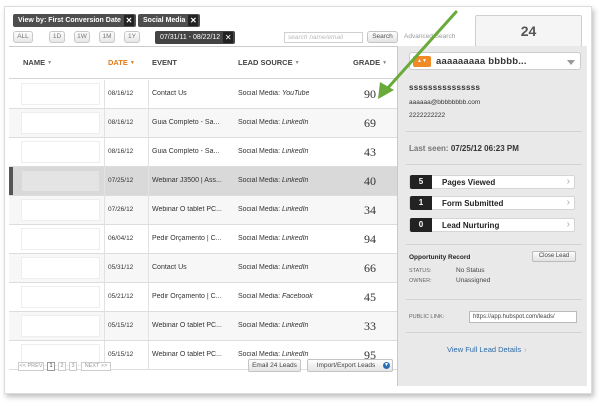 The height and width of the screenshot is (405, 600). I want to click on advanced-search-link: Advanced Search, so click(429, 36).